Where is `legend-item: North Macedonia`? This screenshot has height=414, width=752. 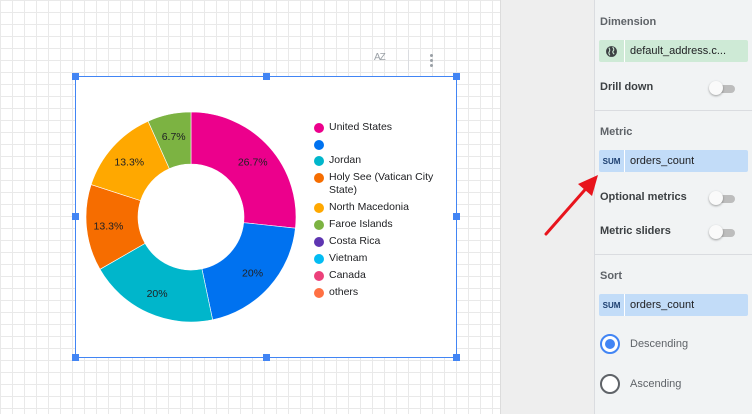 legend-item: North Macedonia is located at coordinates (374, 207).